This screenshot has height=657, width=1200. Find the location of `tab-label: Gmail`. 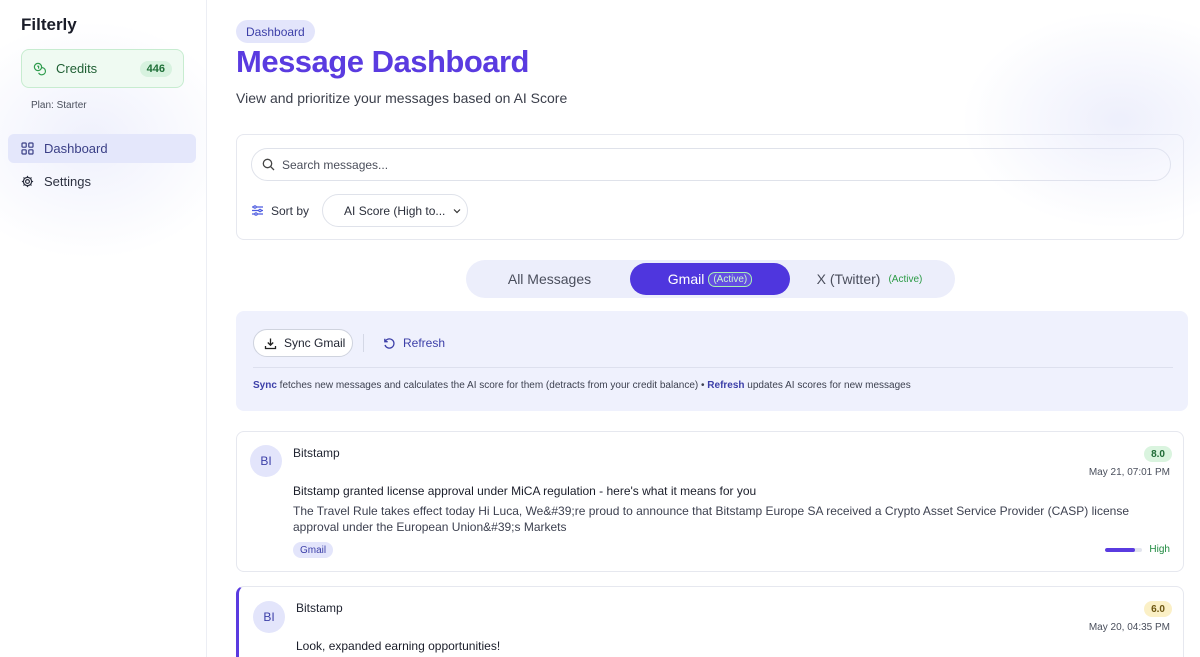

tab-label: Gmail is located at coordinates (686, 279).